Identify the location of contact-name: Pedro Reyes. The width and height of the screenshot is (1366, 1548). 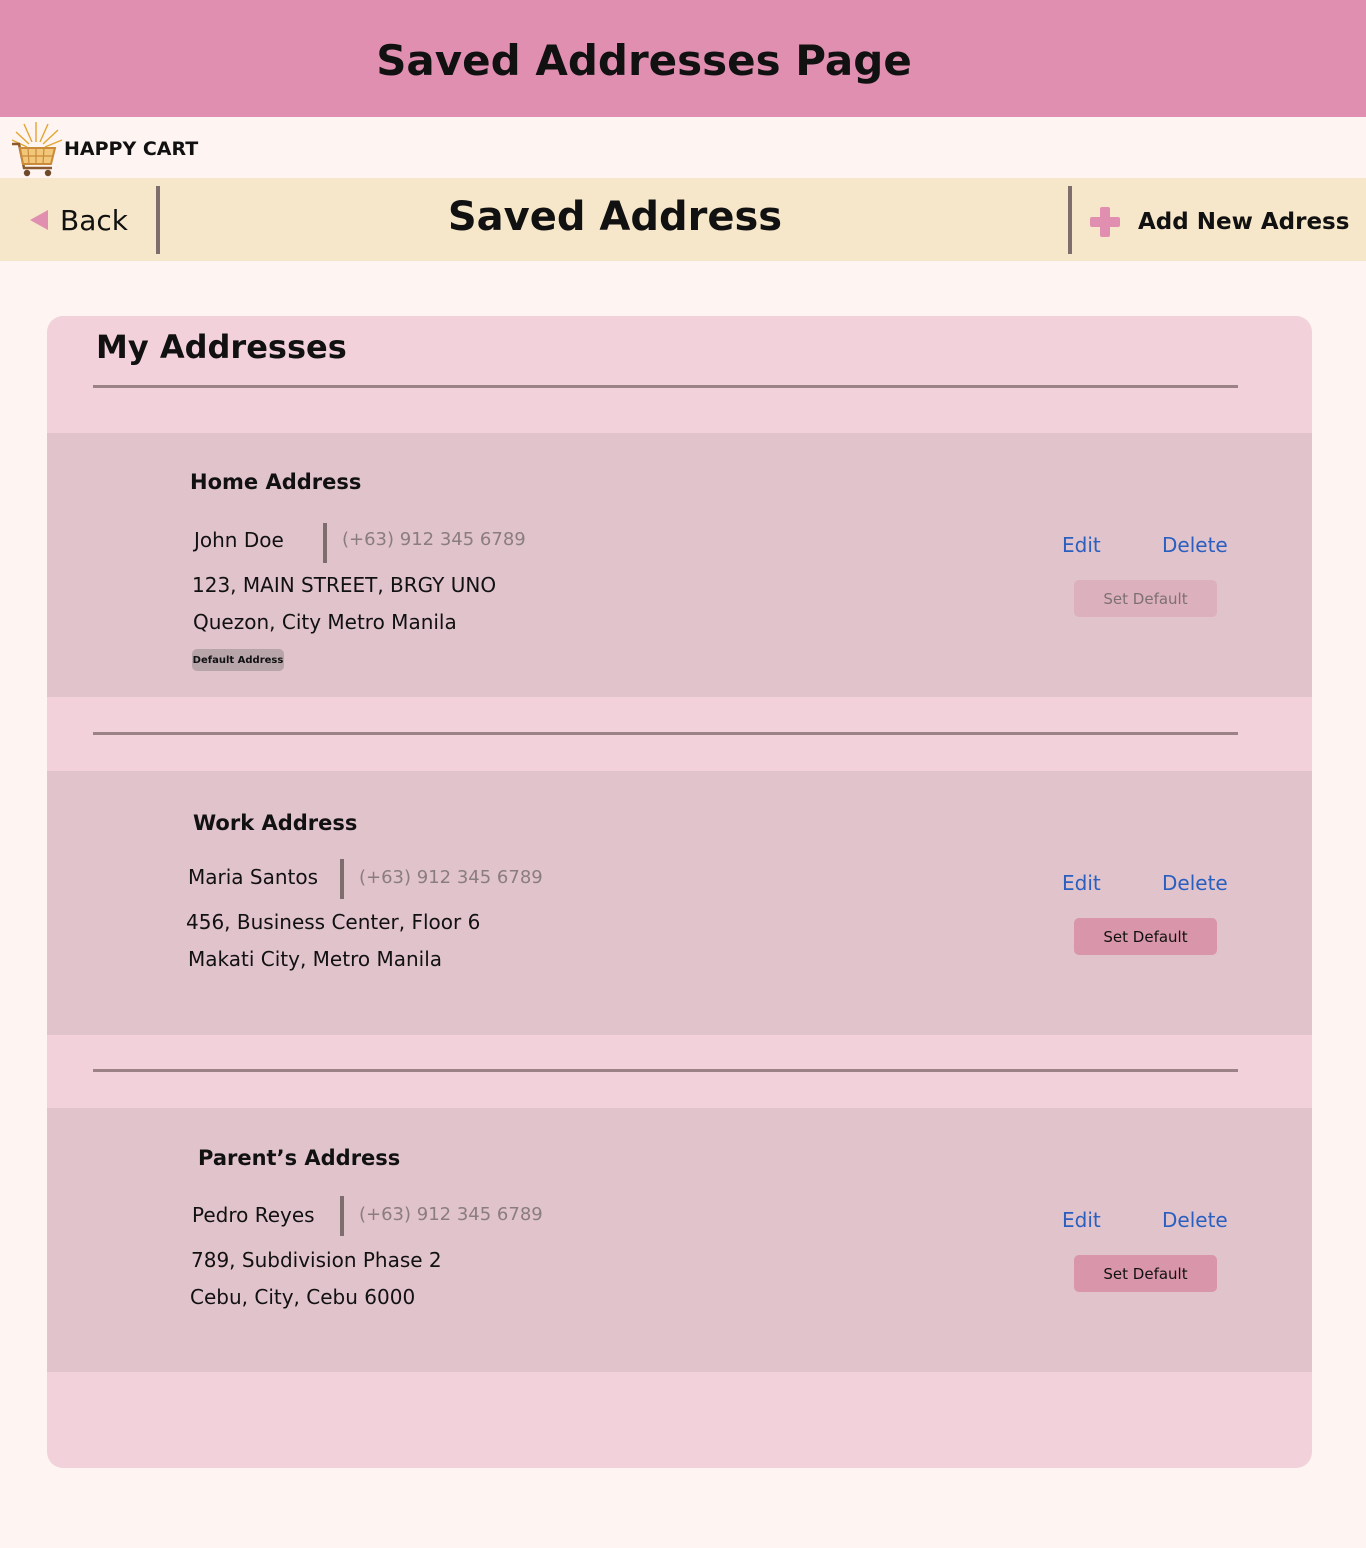
(253, 1215).